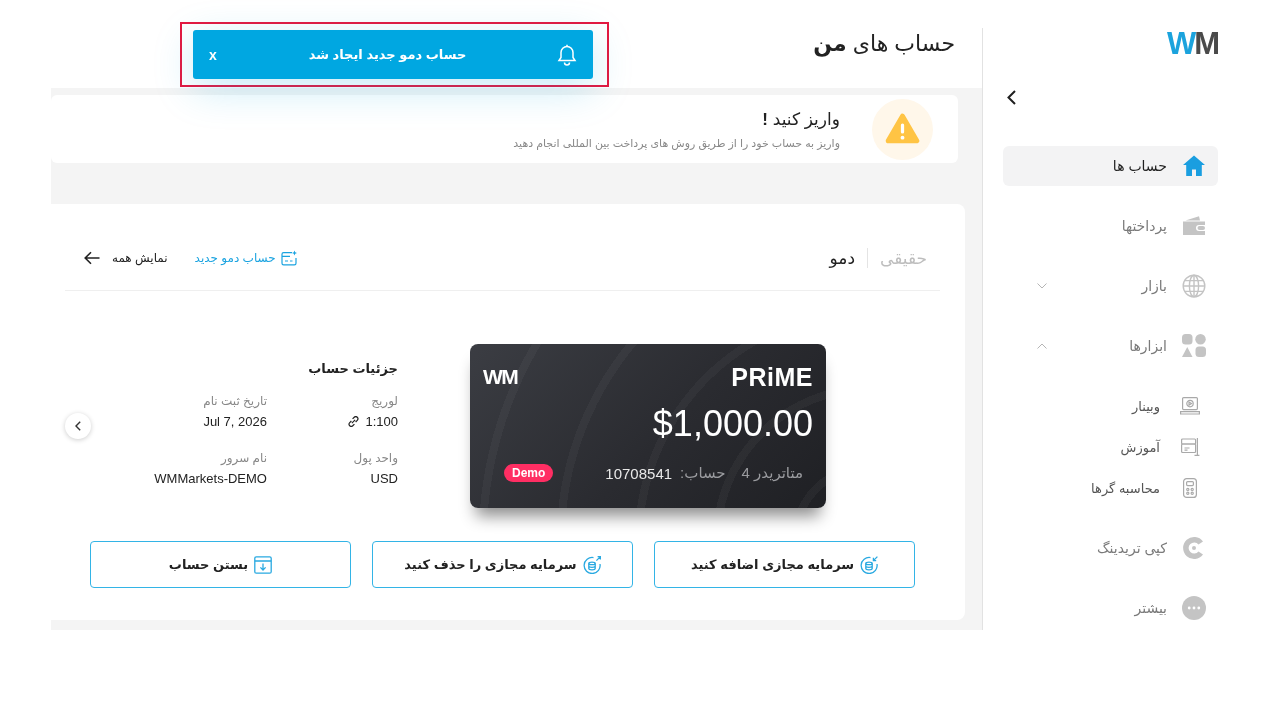 The width and height of the screenshot is (1280, 720). What do you see at coordinates (387, 54) in the screenshot?
I see `notification-message: حساب دمو جدید ایجاد شد` at bounding box center [387, 54].